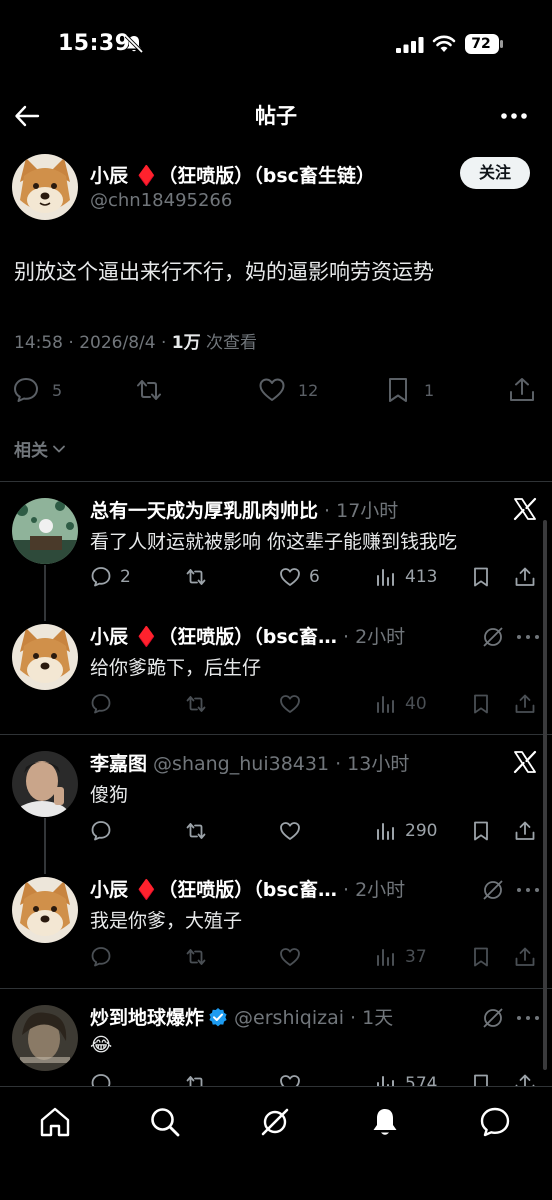 The height and width of the screenshot is (1200, 552). What do you see at coordinates (55, 1122) in the screenshot?
I see `home-icon` at bounding box center [55, 1122].